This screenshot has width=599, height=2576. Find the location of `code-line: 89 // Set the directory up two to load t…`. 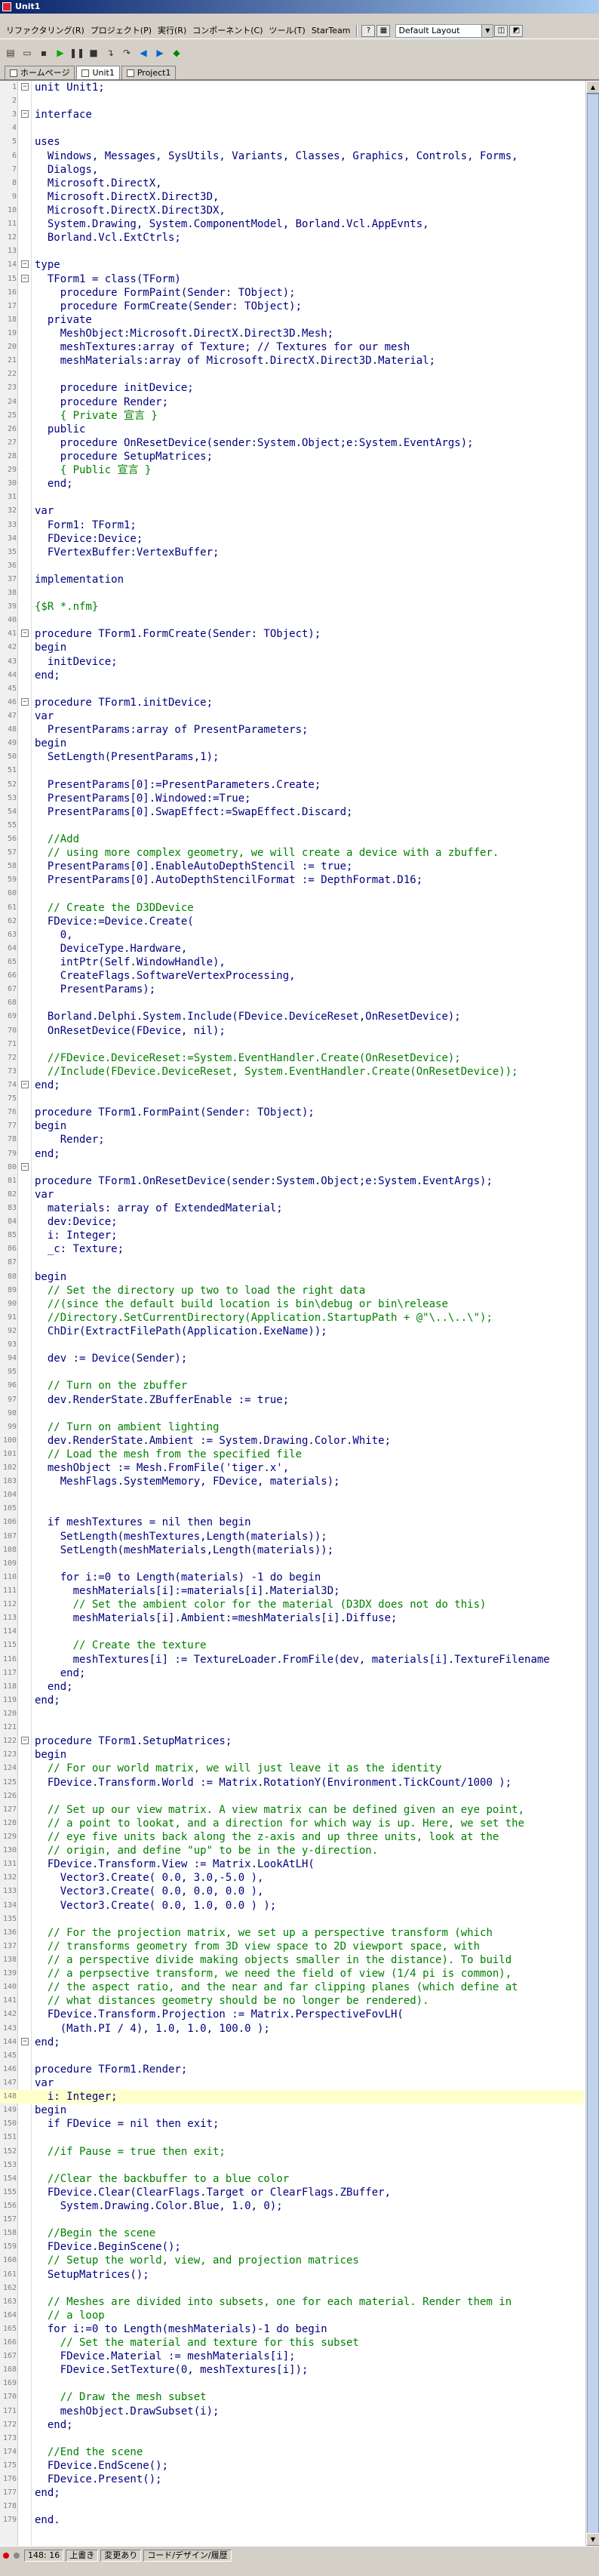

code-line: 89 // Set the directory up two to load t… is located at coordinates (292, 1290).